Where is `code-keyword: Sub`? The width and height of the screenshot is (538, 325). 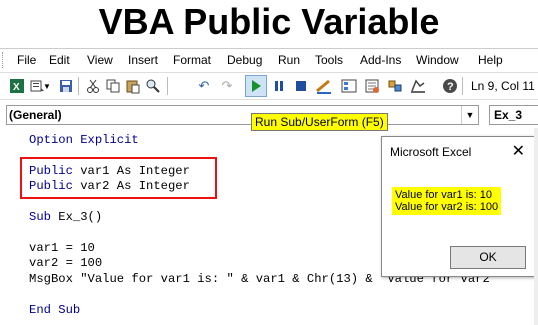 code-keyword: Sub is located at coordinates (40, 217).